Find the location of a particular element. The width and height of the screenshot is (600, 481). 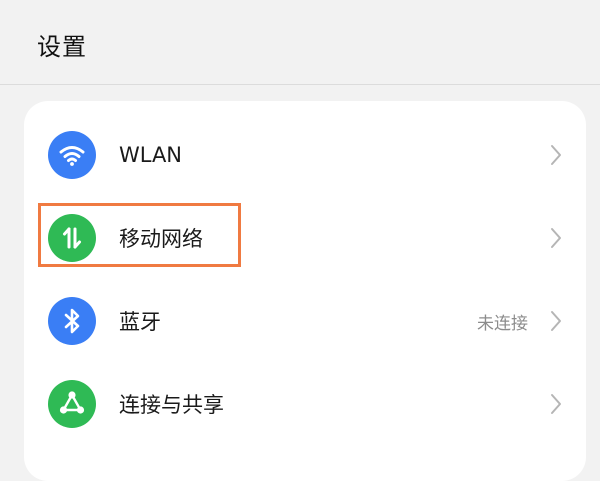

settings-item-label: 移动网络 is located at coordinates (161, 239).